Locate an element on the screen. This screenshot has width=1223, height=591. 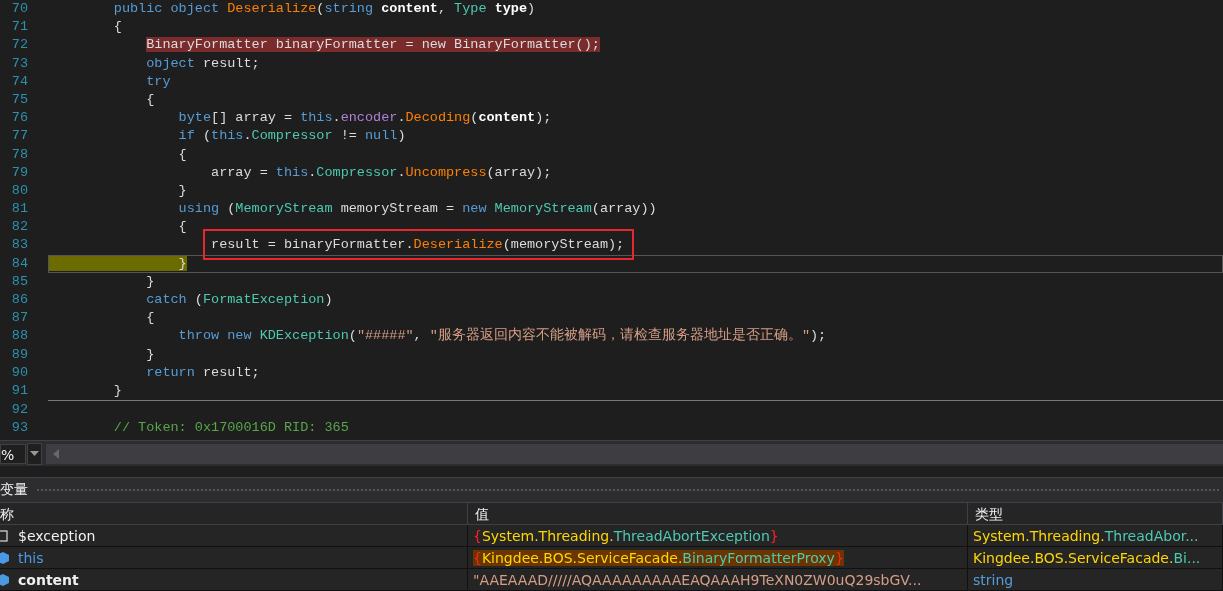
code-line: byte[] array = this.encoder.Decoding(content); is located at coordinates (364, 118).